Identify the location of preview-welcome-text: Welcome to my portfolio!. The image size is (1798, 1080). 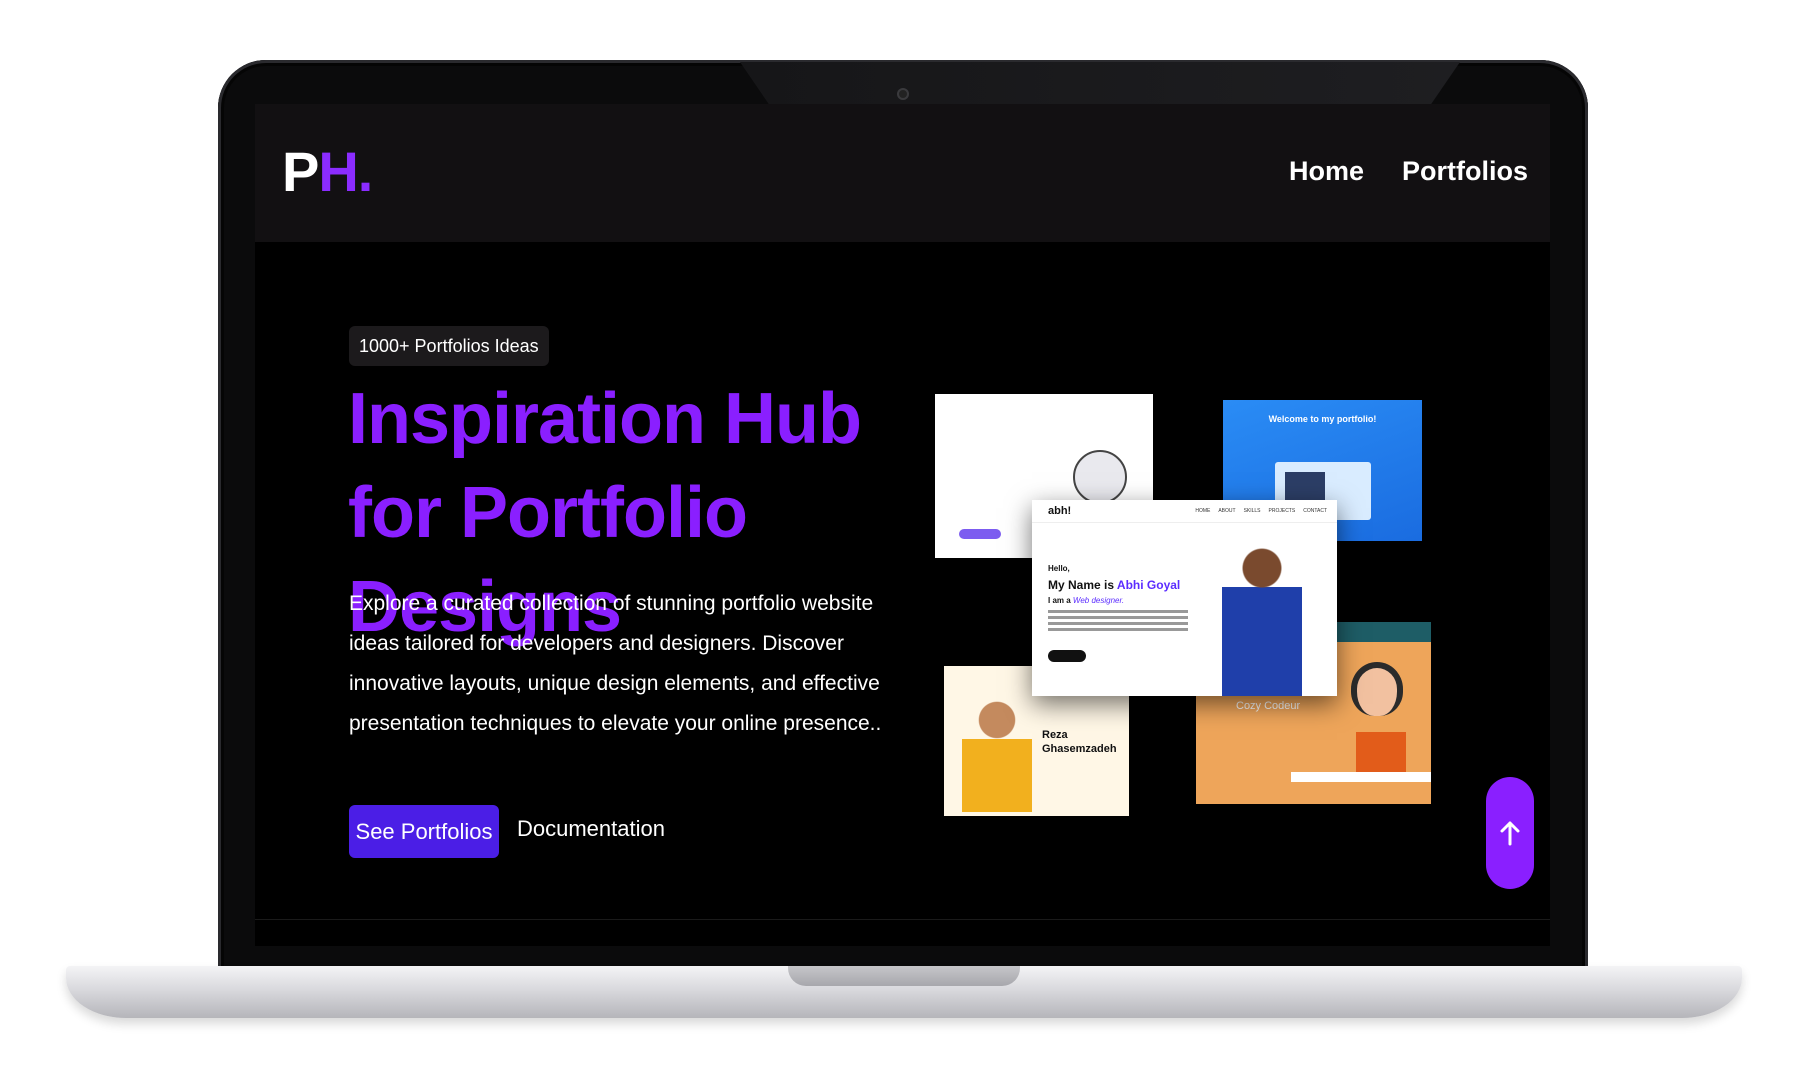
(1322, 419).